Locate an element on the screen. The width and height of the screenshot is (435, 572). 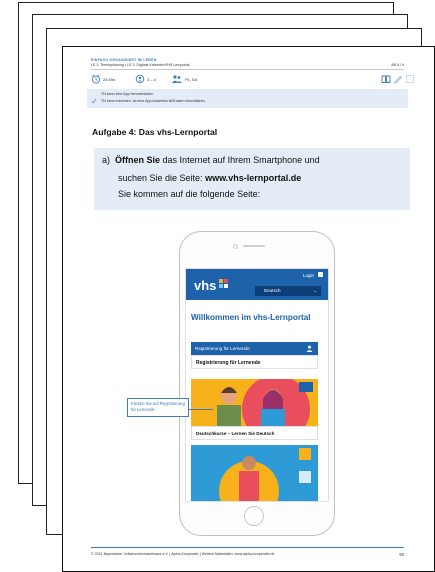
book-icon is located at coordinates (386, 79).